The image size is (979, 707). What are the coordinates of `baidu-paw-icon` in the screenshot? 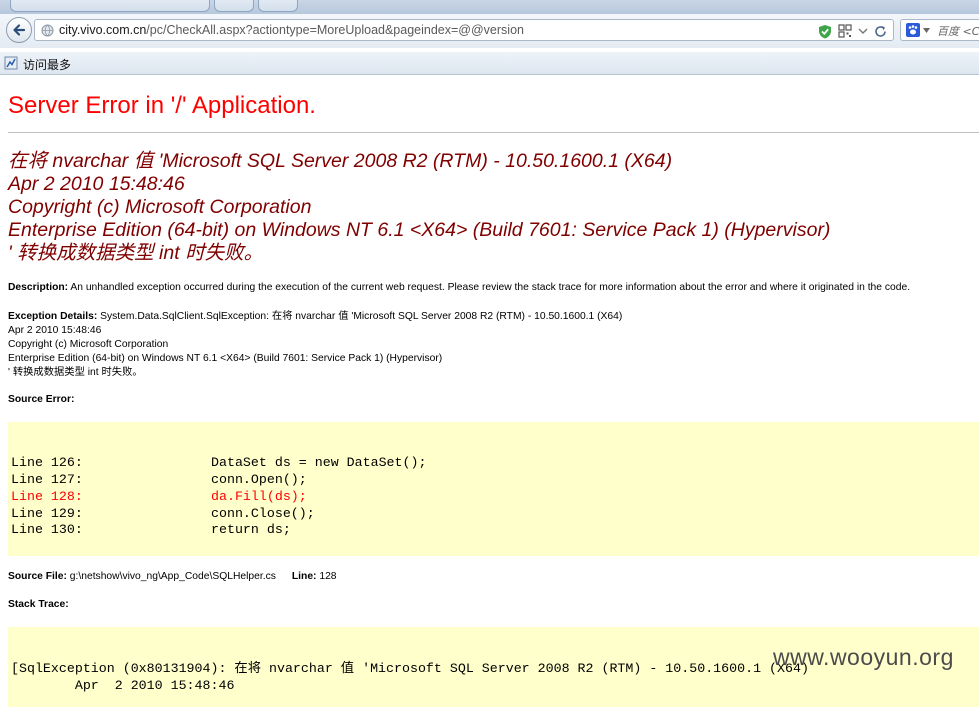 It's located at (913, 30).